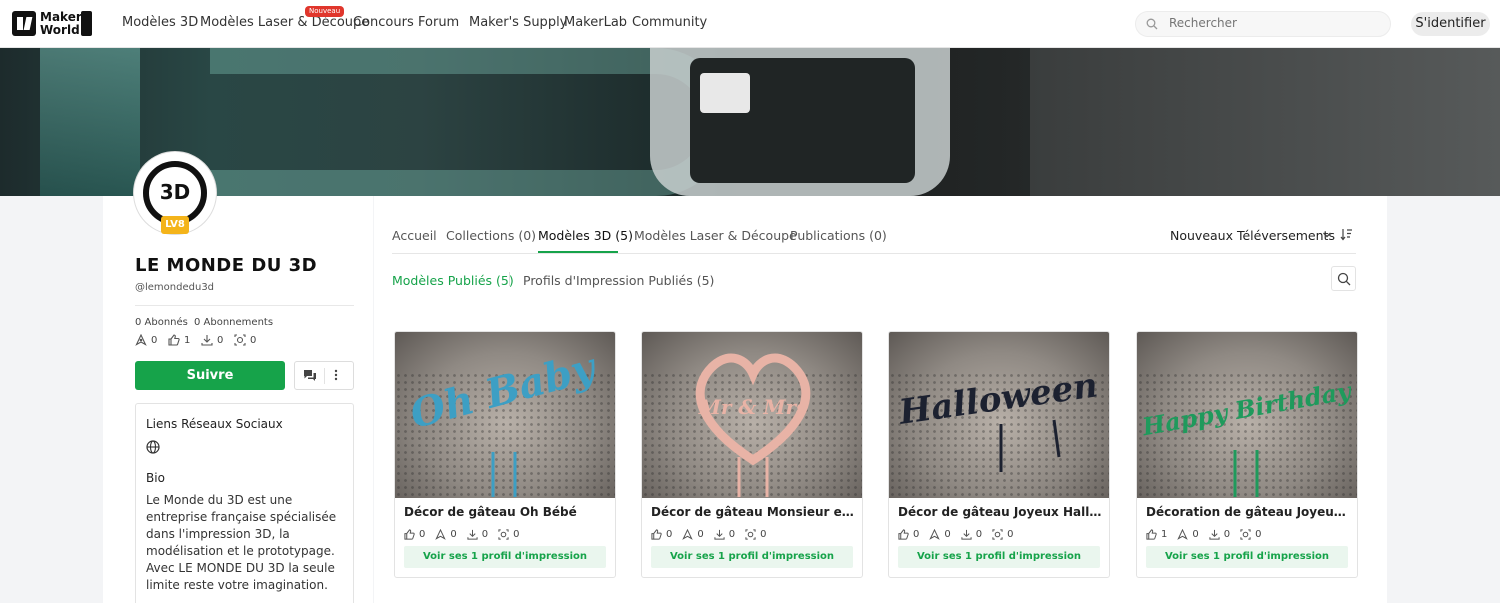 The width and height of the screenshot is (1500, 603). I want to click on stat-prints: 0, so click(245, 340).